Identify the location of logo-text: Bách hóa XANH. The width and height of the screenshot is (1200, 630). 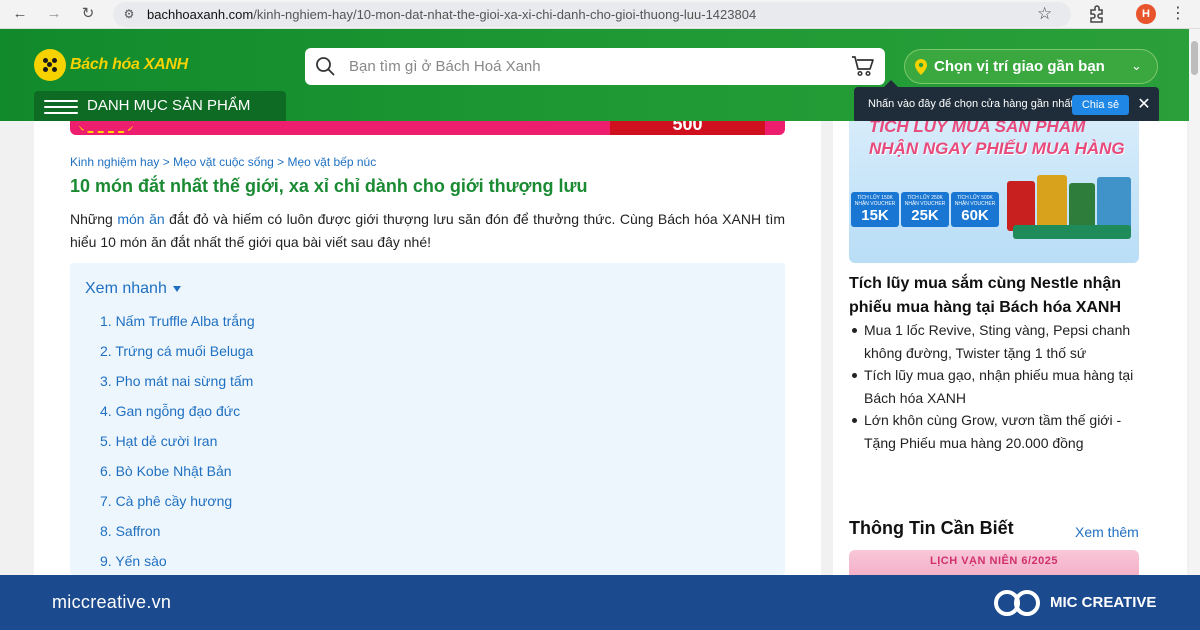
(129, 64).